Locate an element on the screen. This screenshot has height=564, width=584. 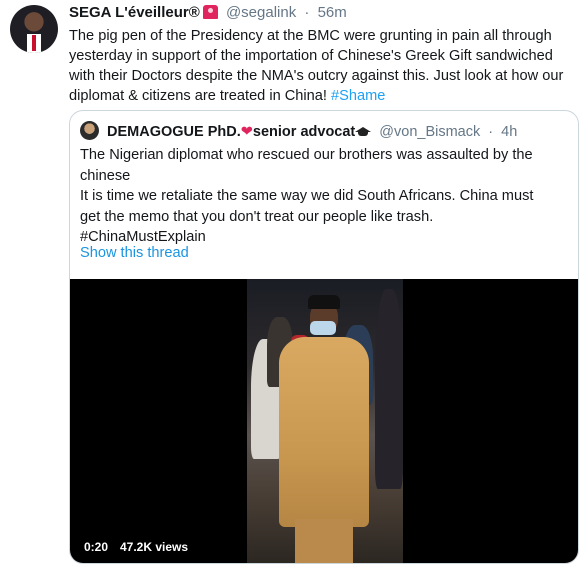
face-mask is located at coordinates (323, 328).